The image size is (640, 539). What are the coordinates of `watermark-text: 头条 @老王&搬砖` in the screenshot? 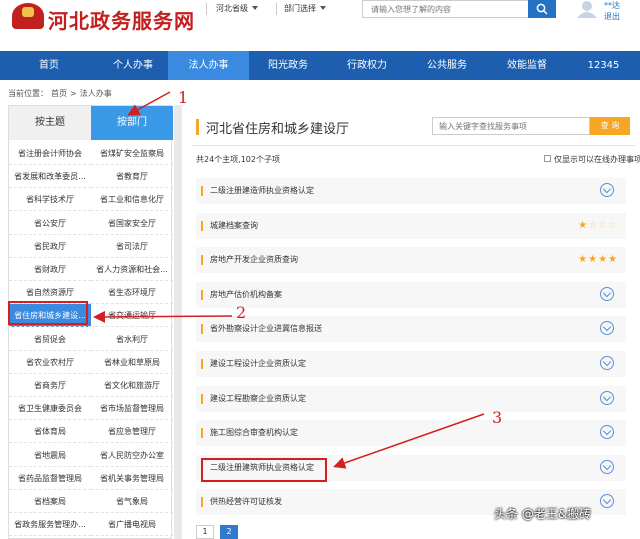 It's located at (543, 514).